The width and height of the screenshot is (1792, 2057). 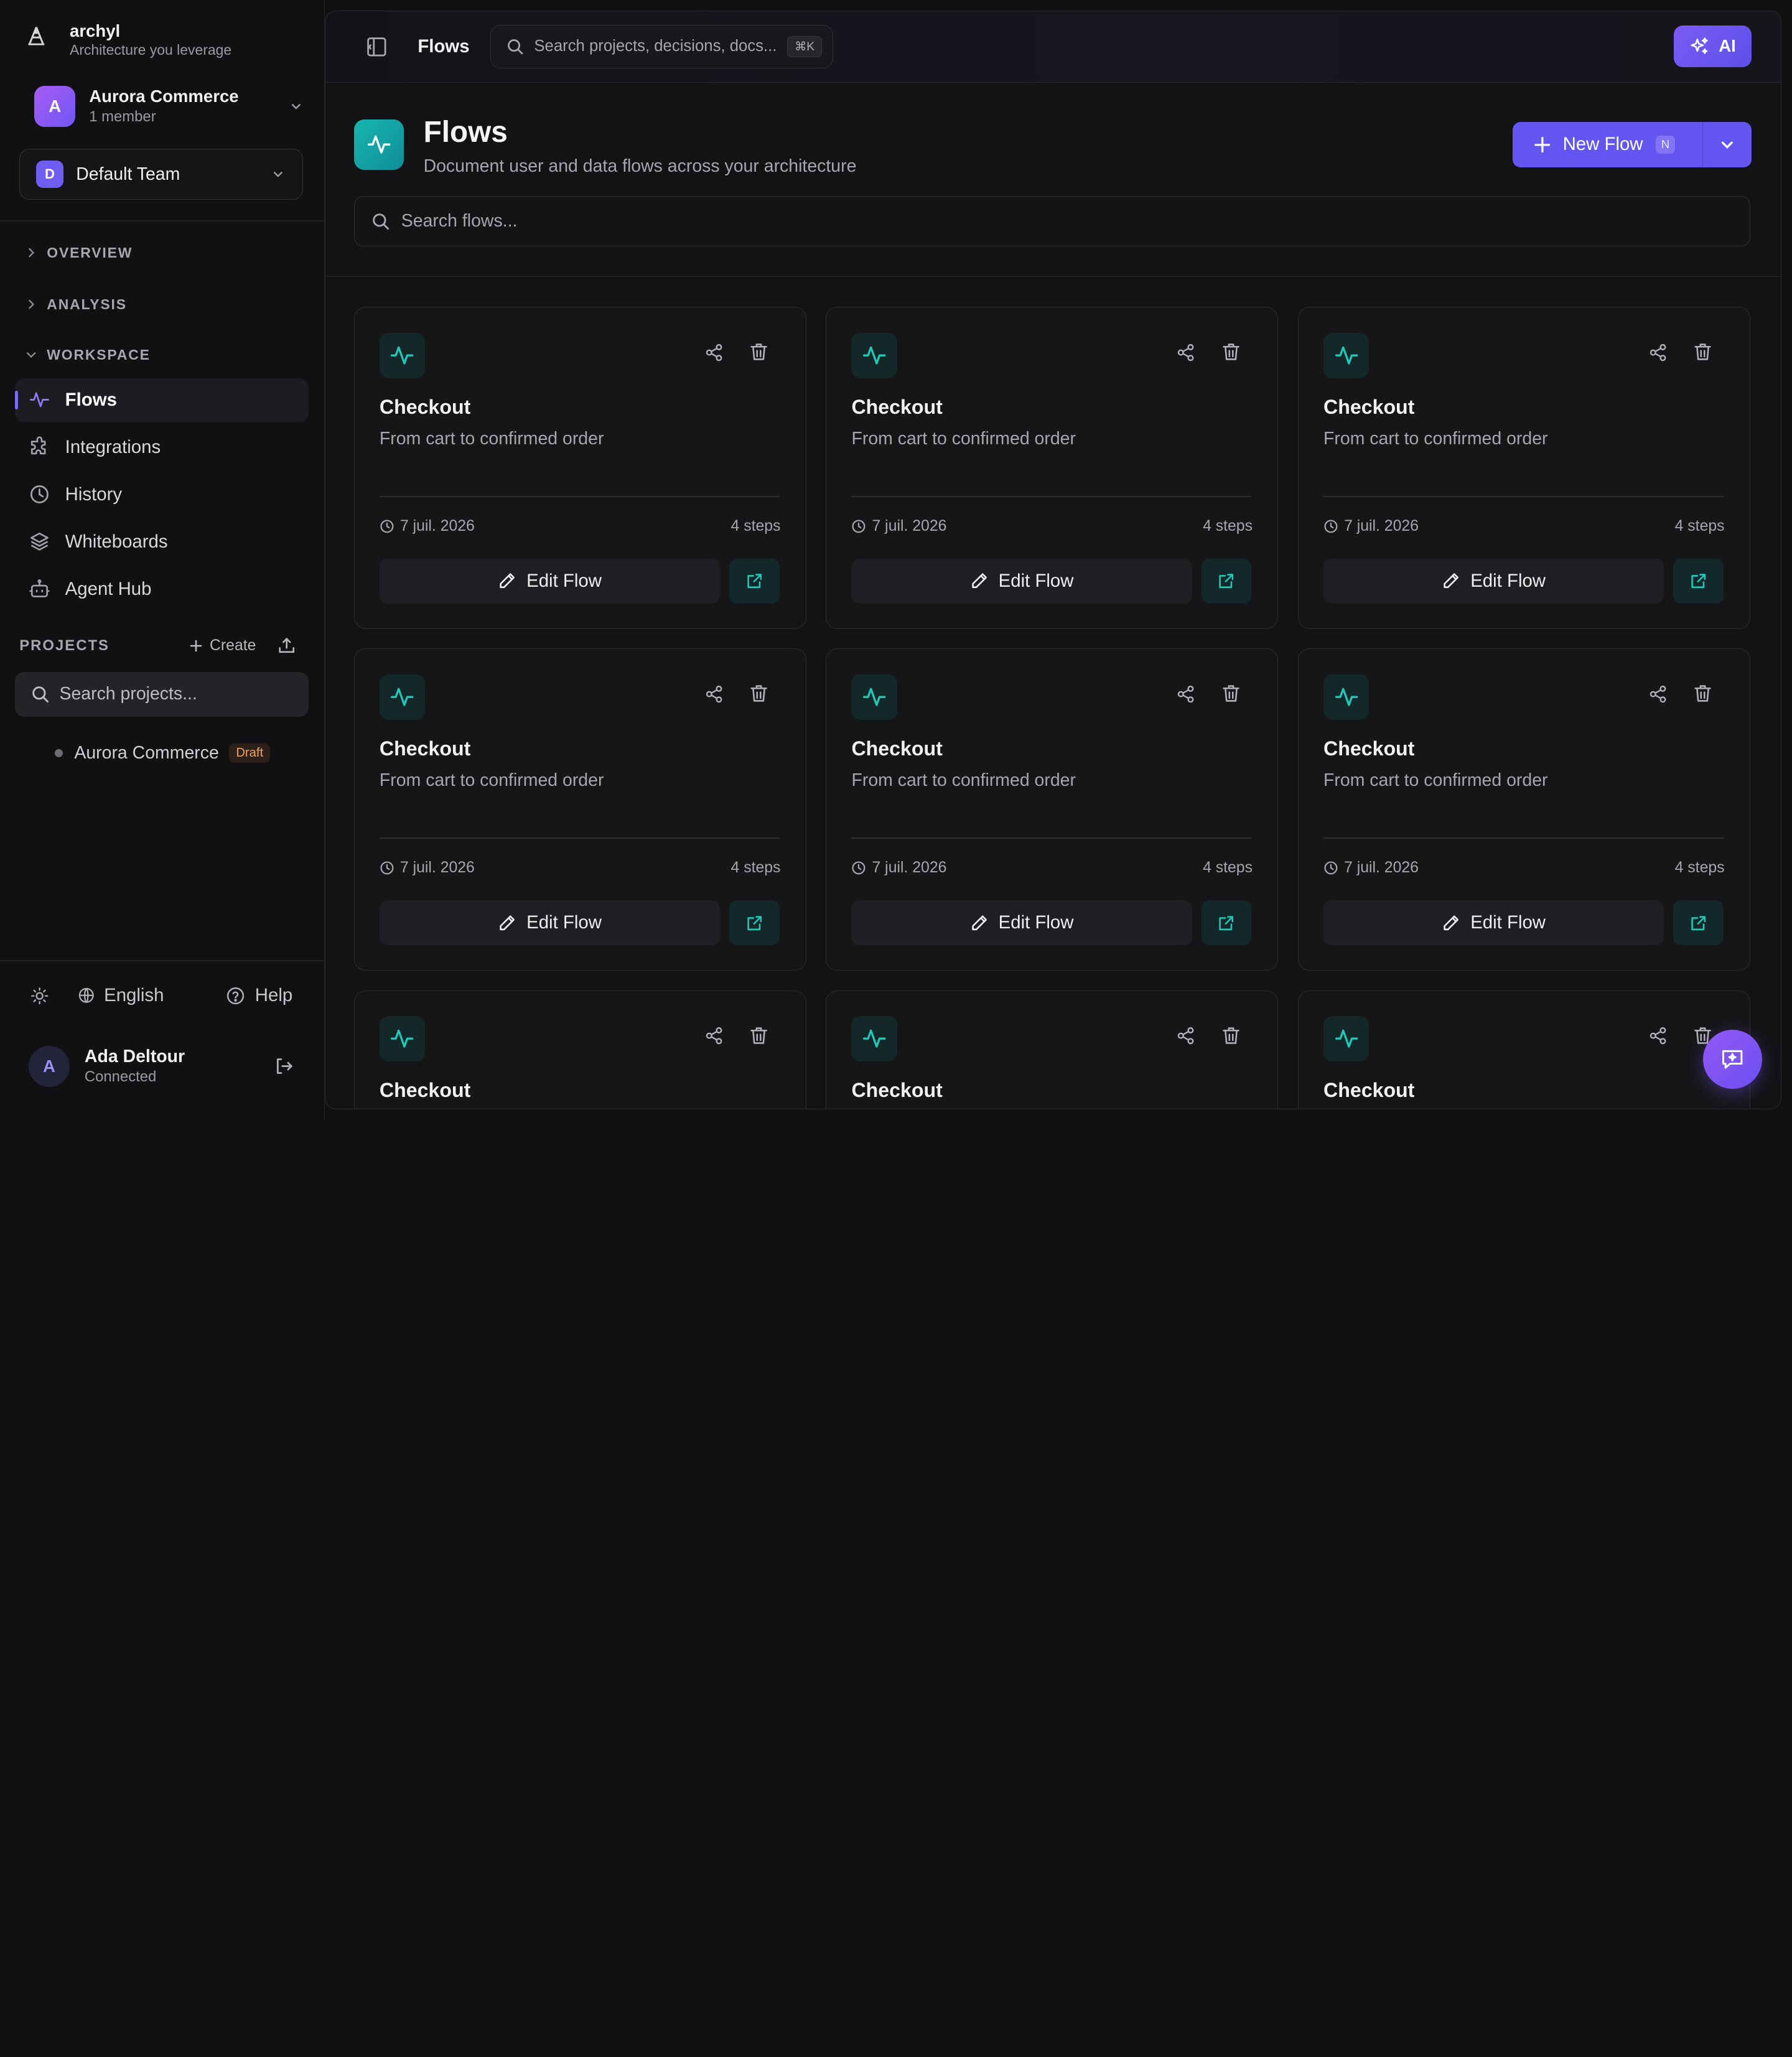 I want to click on help-label: Help, so click(x=273, y=995).